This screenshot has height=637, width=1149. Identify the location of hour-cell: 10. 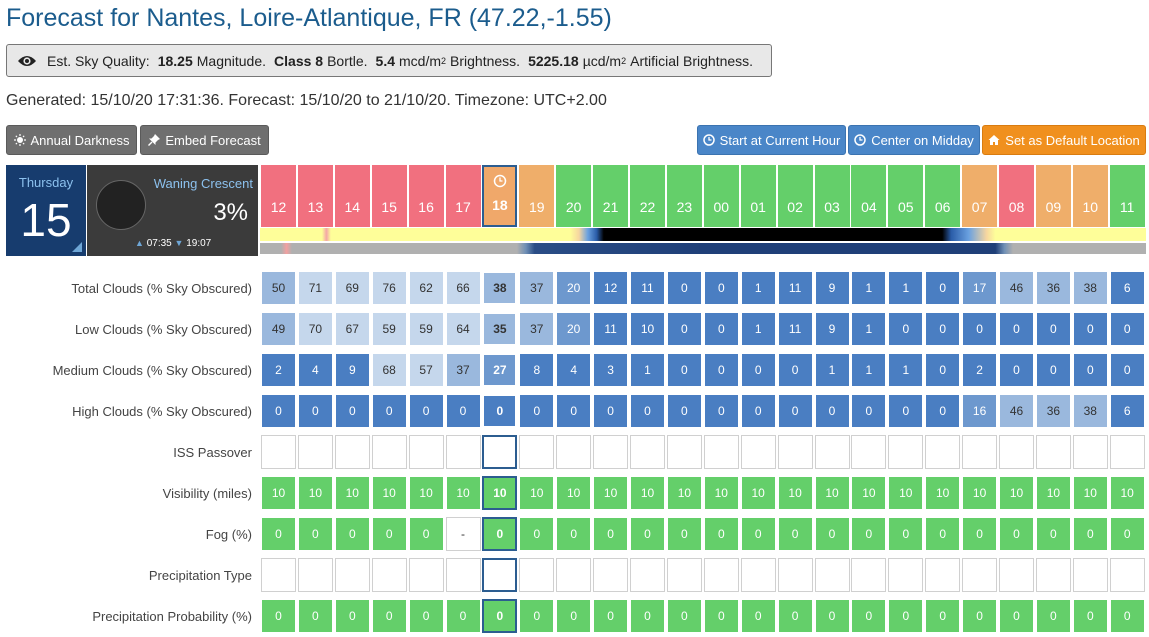
(1090, 196).